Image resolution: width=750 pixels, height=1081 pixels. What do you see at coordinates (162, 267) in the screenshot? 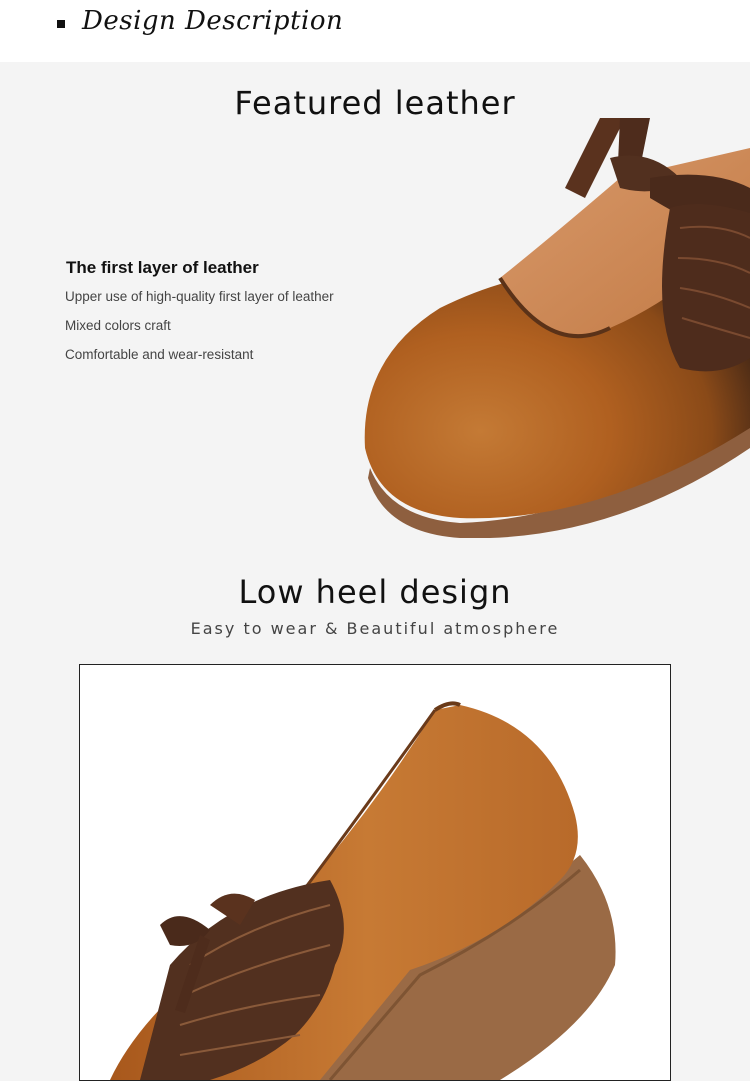
I see `feature-subtitle: The first layer of leather` at bounding box center [162, 267].